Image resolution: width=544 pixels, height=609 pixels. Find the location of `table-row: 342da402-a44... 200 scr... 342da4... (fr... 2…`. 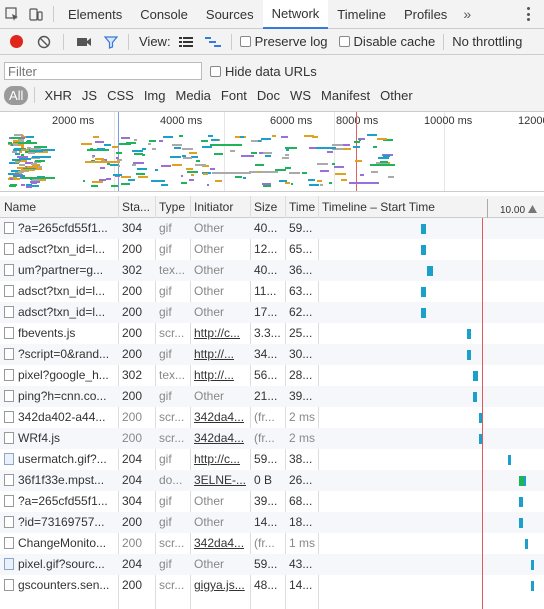

table-row: 342da402-a44... 200 scr... 342da4... (fr... 2… is located at coordinates (272, 417).